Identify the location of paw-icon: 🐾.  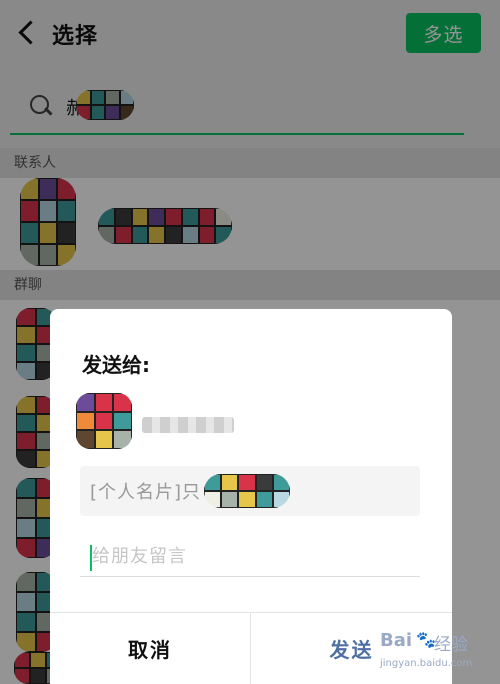
(426, 639).